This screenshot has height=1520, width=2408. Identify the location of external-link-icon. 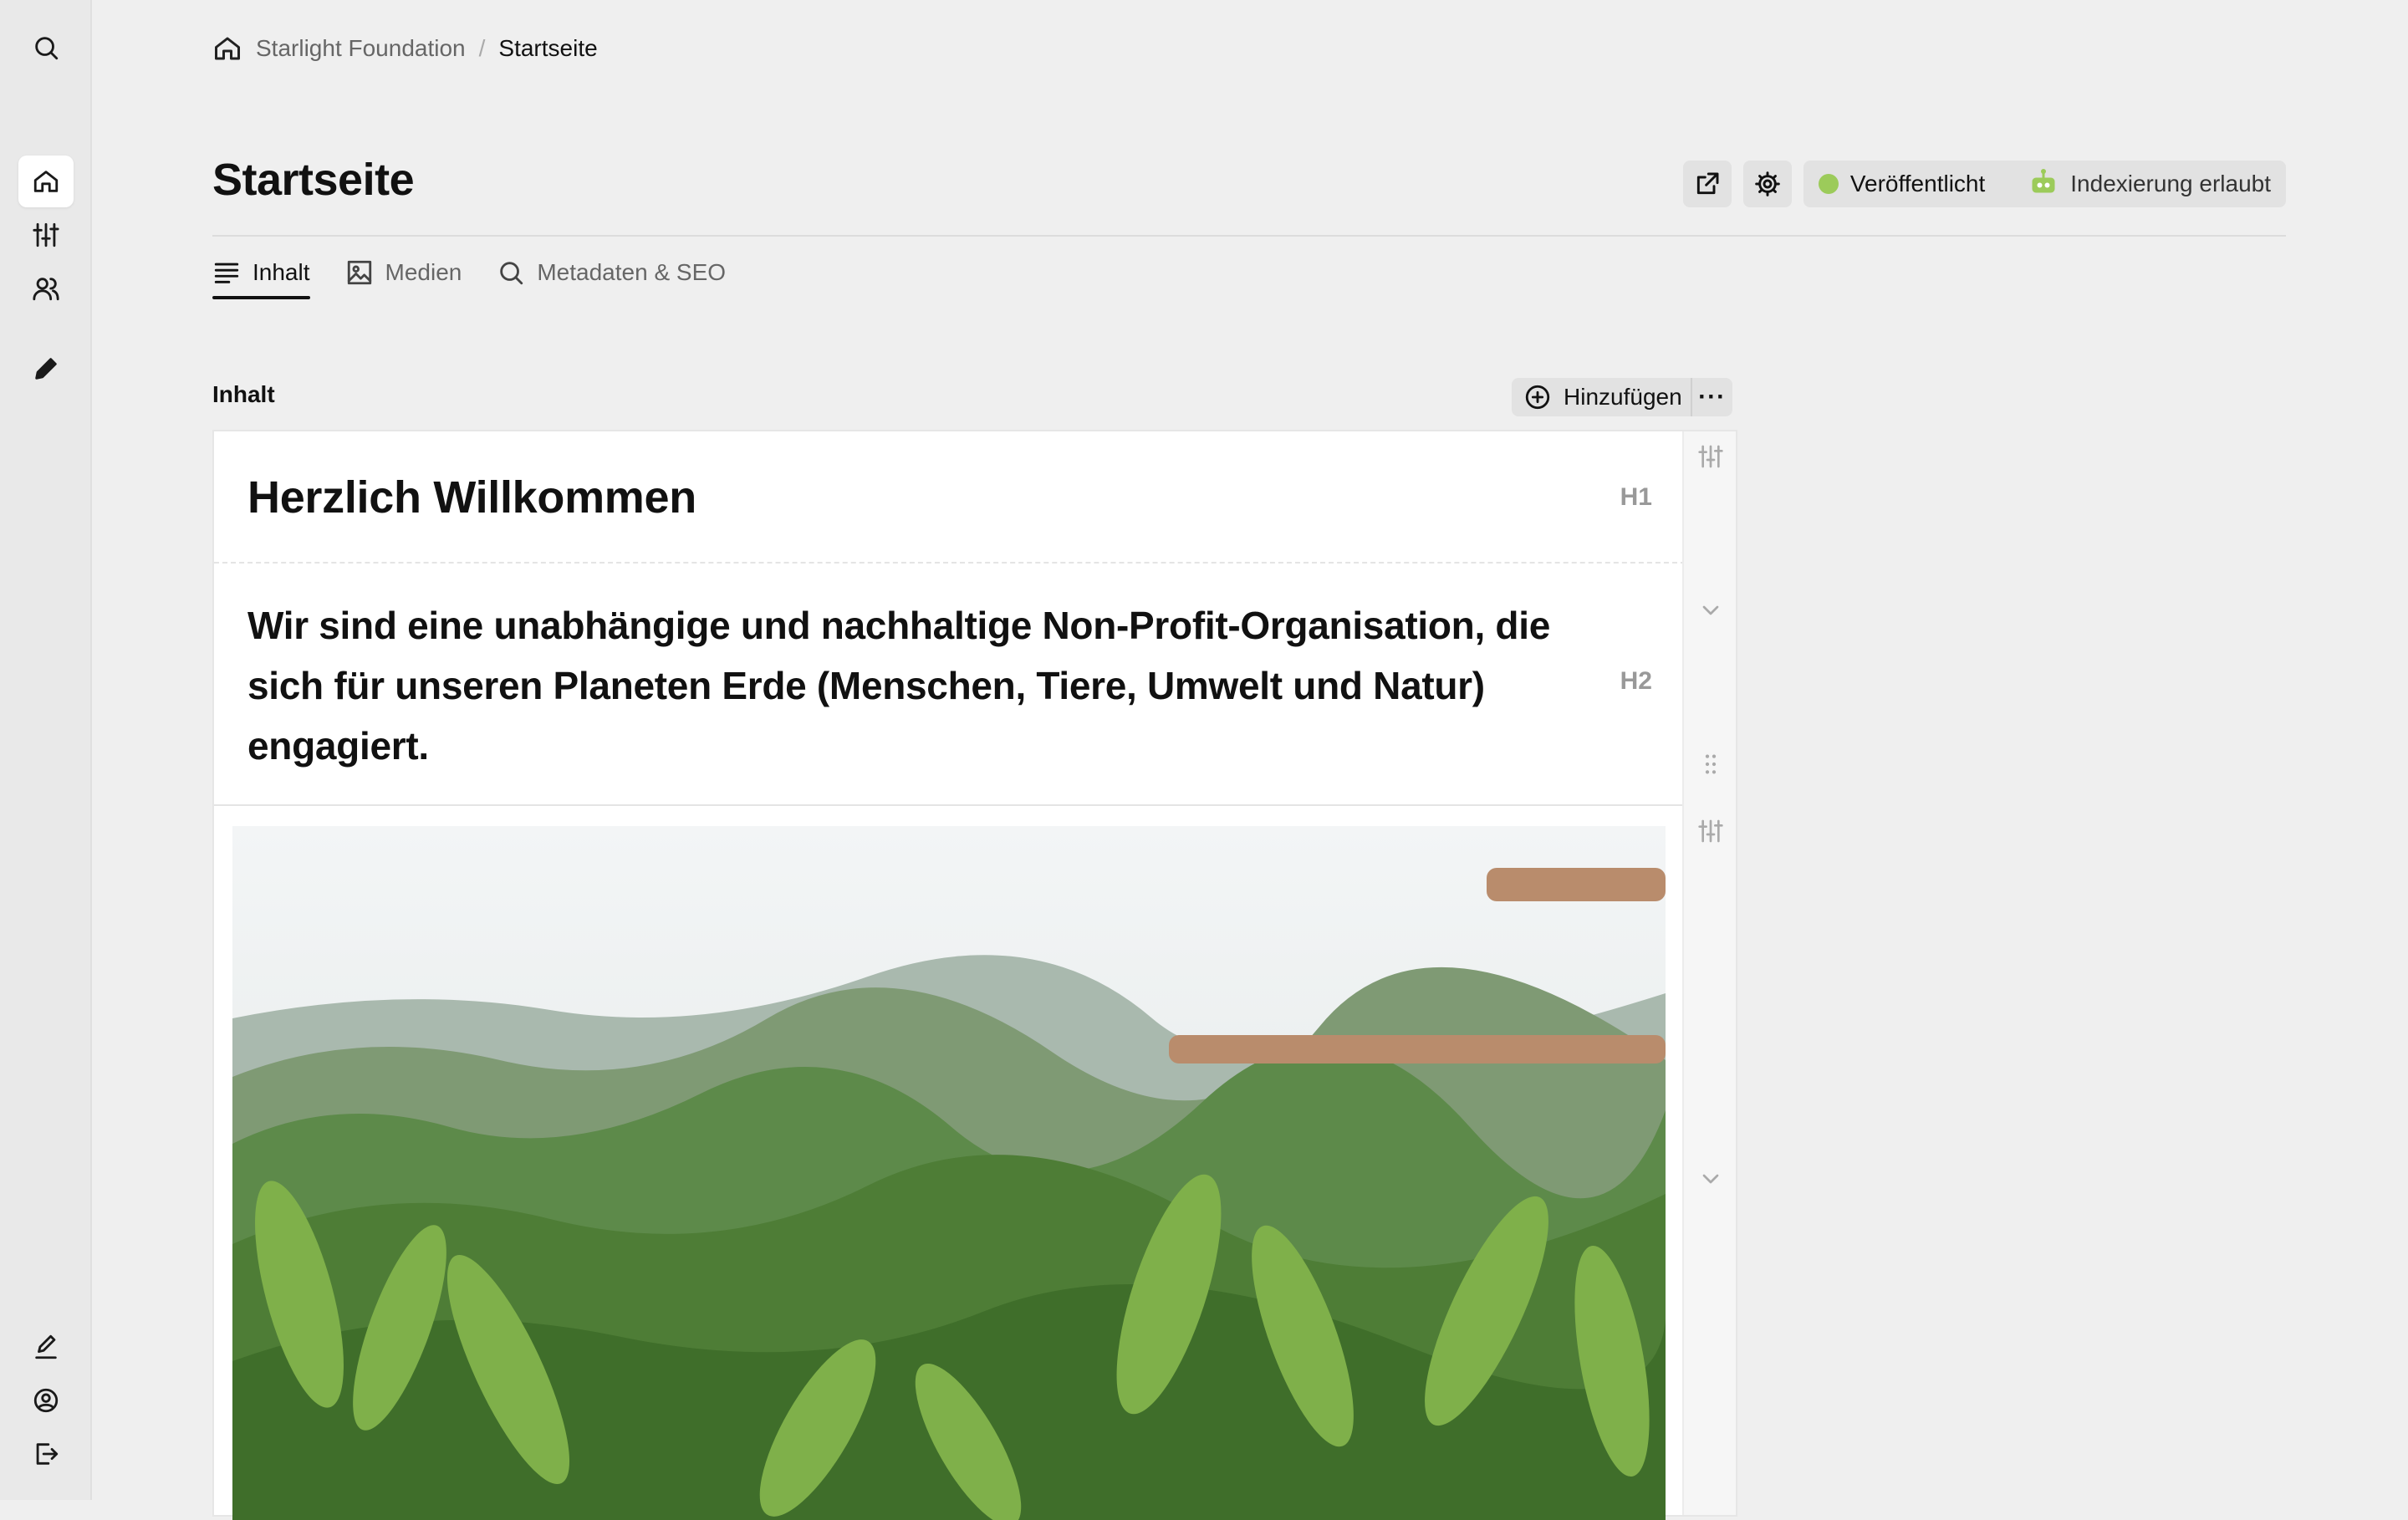
(1708, 183).